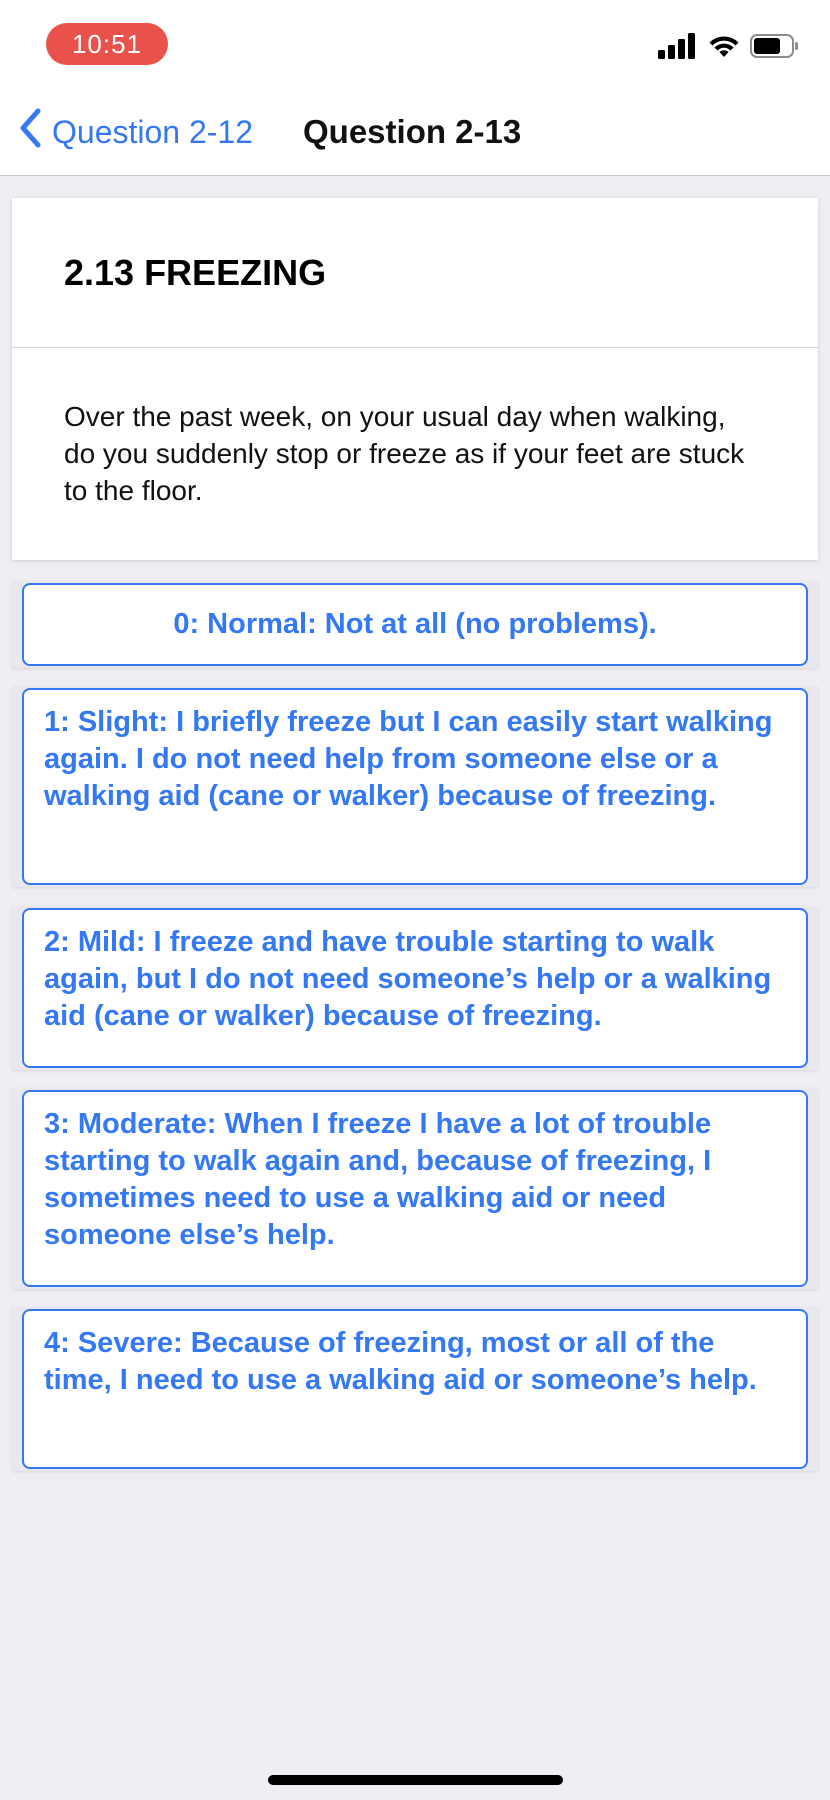  What do you see at coordinates (412, 131) in the screenshot?
I see `page-title: Question 2-13` at bounding box center [412, 131].